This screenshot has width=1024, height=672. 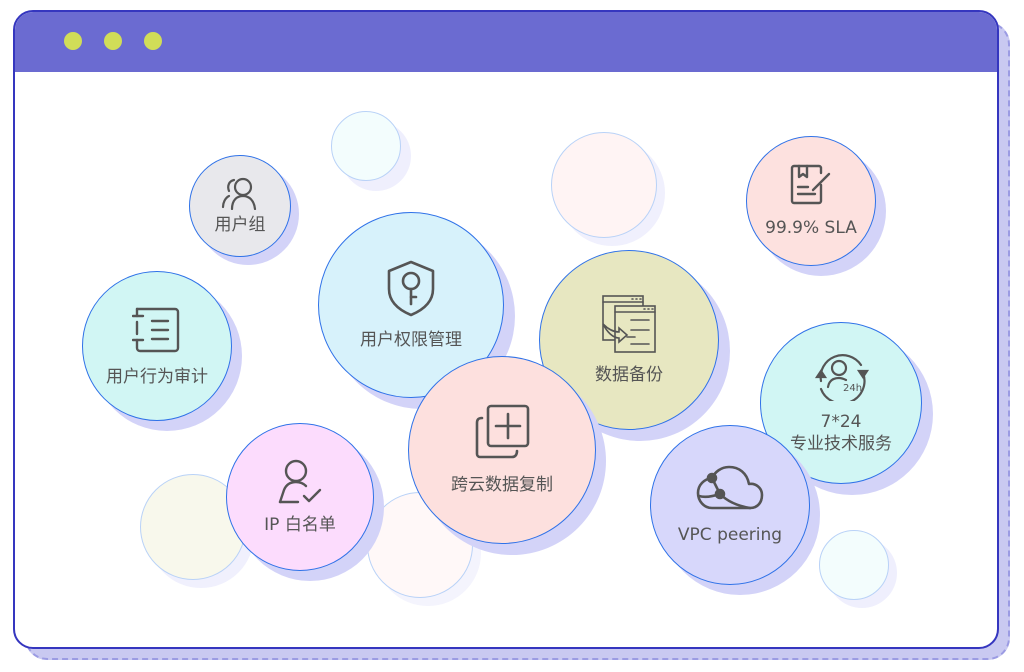 I want to click on feature-ip-whitelist: IP 白名单, so click(x=305, y=502).